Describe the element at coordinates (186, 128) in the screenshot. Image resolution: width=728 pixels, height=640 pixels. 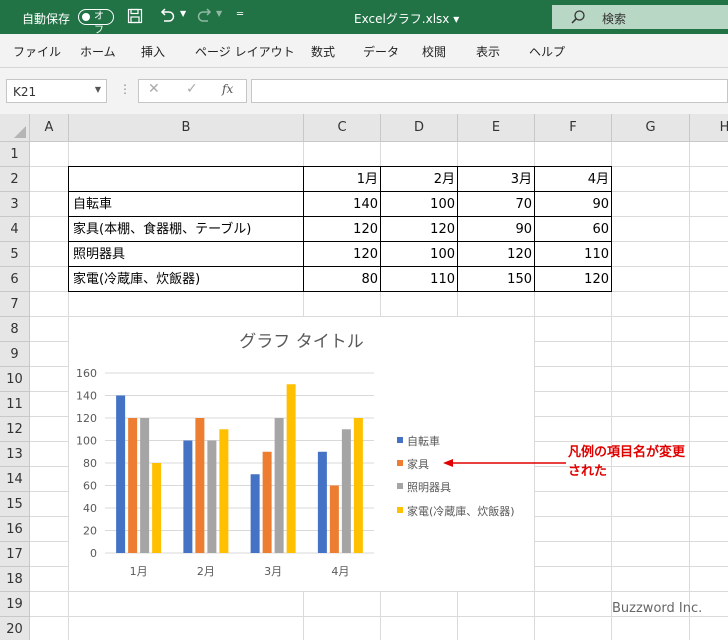
I see `column-header-b: B` at that location.